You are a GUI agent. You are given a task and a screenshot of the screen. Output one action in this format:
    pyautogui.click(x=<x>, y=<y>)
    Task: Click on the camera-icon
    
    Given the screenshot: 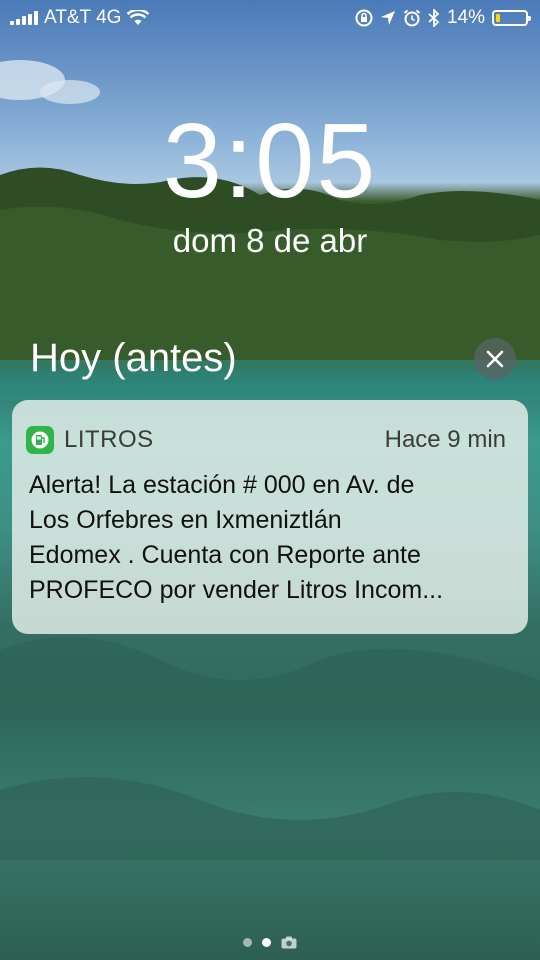 What is the action you would take?
    pyautogui.click(x=289, y=942)
    